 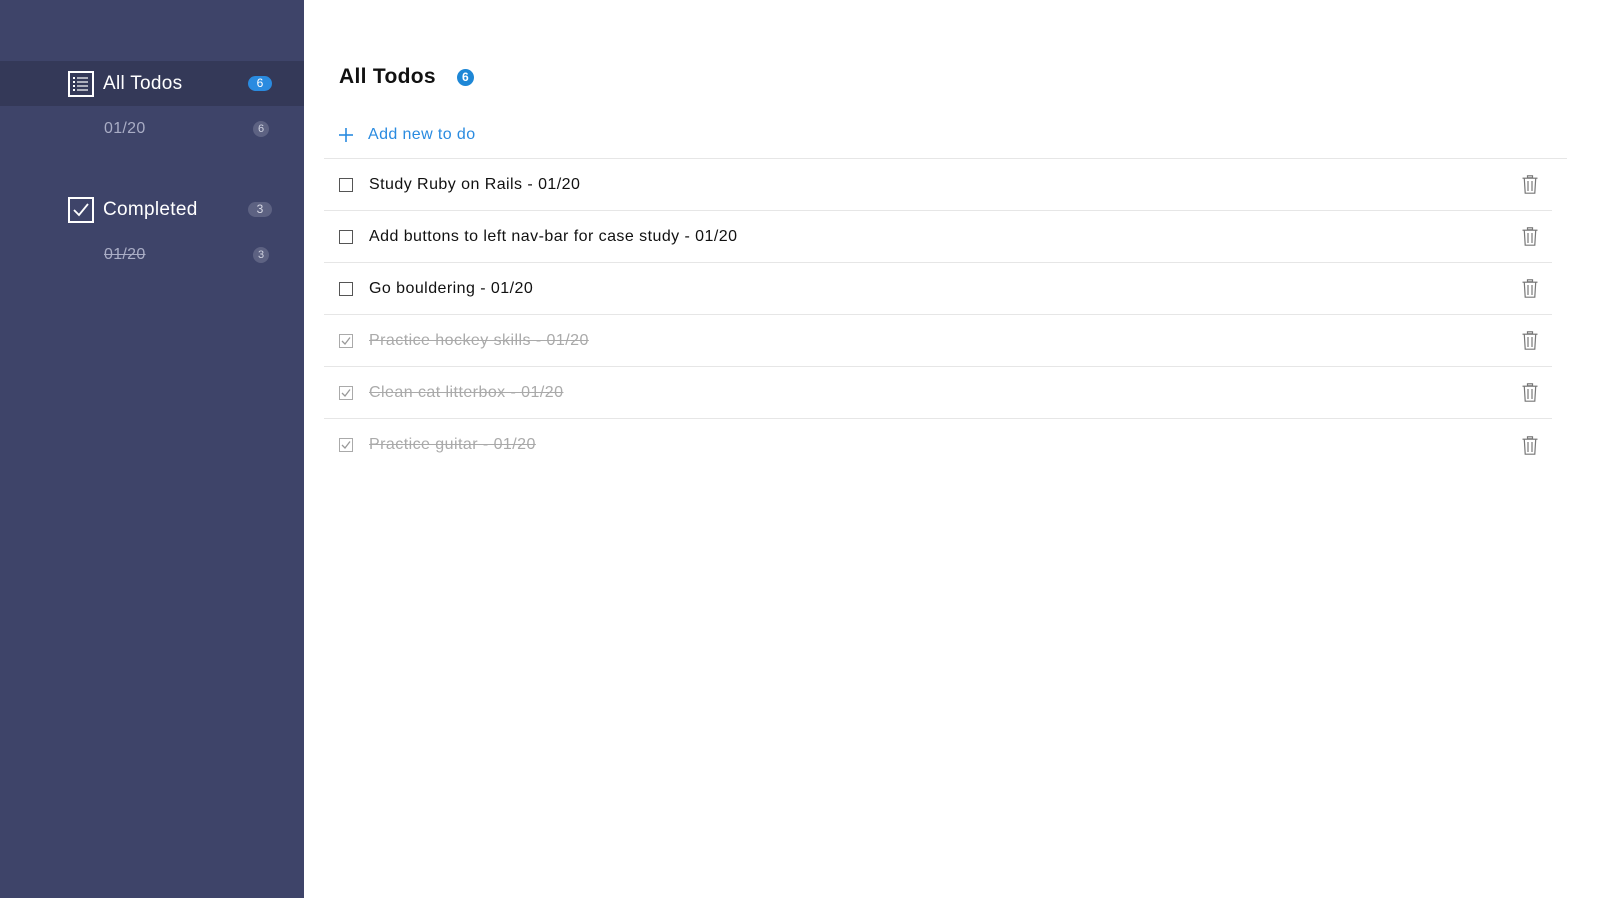 I want to click on todo-row: Study Ruby on Rails - 01/20, so click(x=938, y=185).